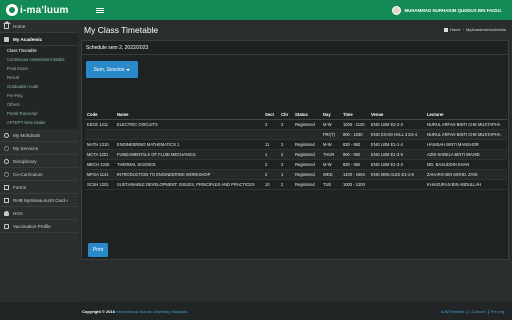 The width and height of the screenshot is (512, 320). Describe the element at coordinates (397, 174) in the screenshot. I see `cell-venue: ENG MINI AUDI E1-1-8` at that location.